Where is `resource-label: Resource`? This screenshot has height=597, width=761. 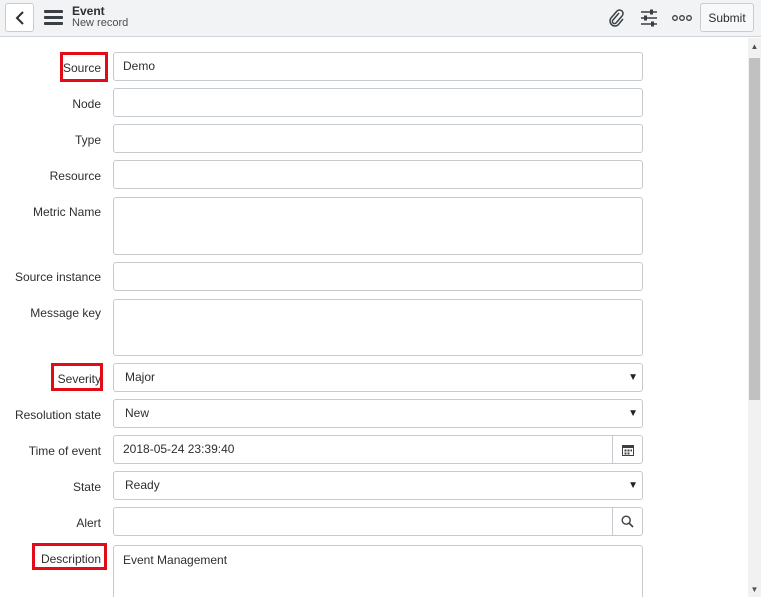
resource-label: Resource is located at coordinates (75, 176).